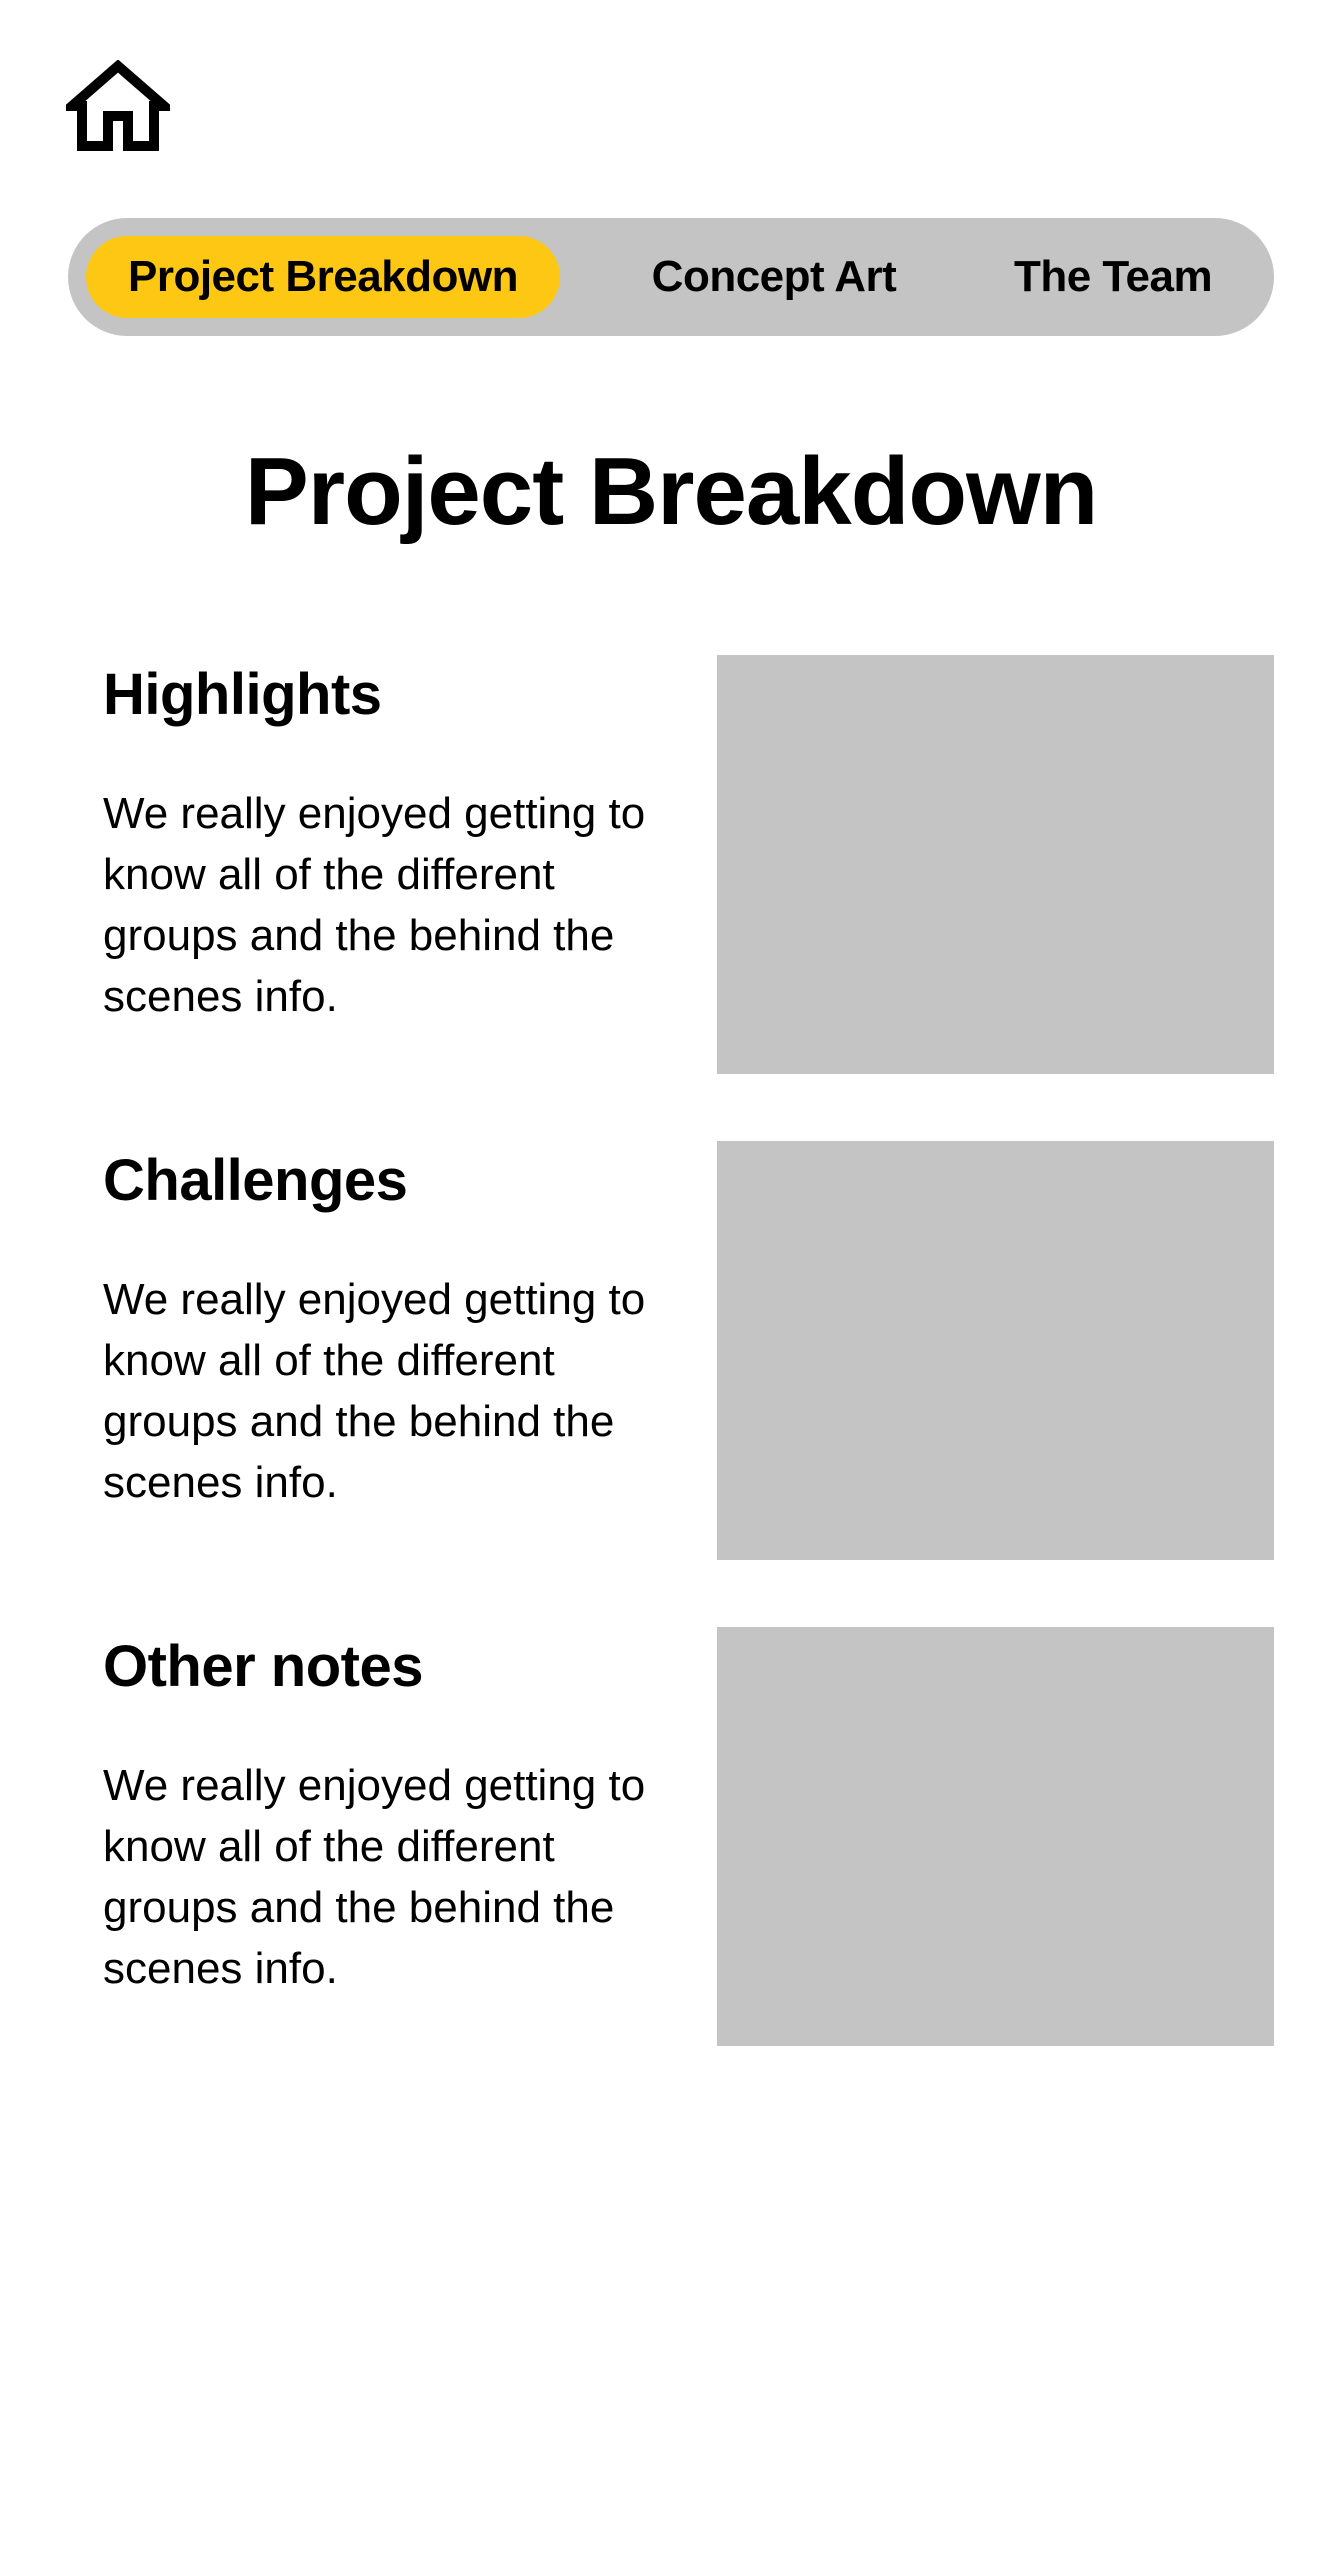 This screenshot has width=1342, height=2564. I want to click on home-button, so click(118, 106).